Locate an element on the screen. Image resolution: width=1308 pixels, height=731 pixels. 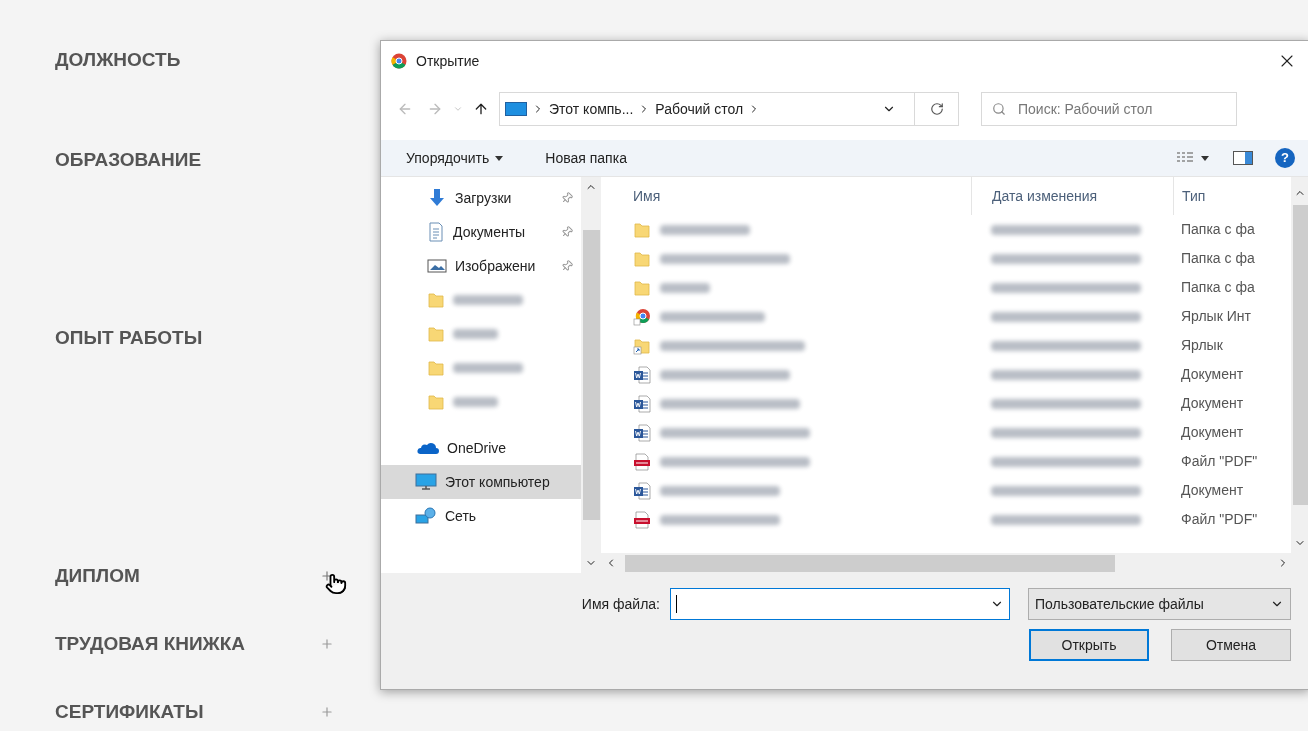
hand-cursor-icon is located at coordinates (336, 584).